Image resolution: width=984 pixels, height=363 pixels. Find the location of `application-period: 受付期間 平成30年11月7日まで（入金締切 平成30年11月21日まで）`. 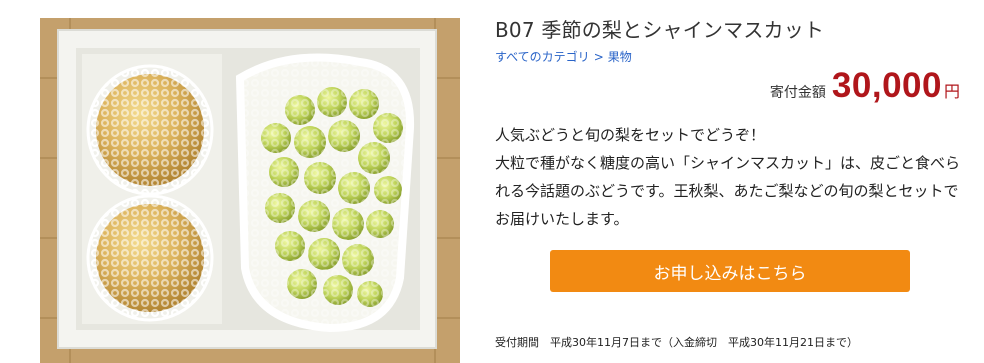

application-period: 受付期間 平成30年11月7日まで（入金締切 平成30年11月21日まで） is located at coordinates (676, 342).